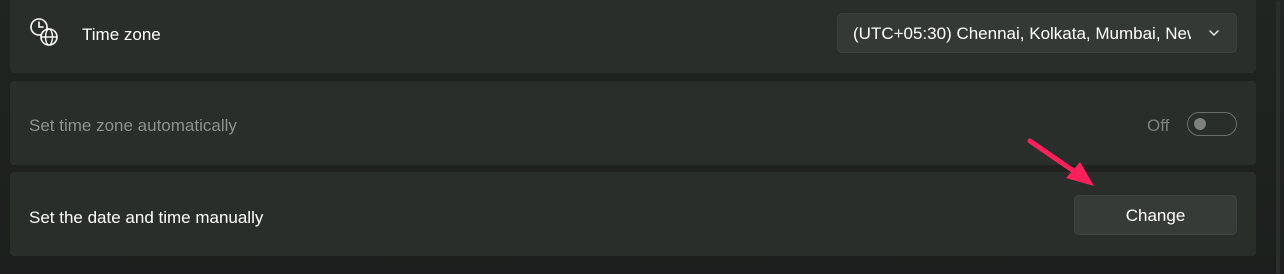  Describe the element at coordinates (1200, 124) in the screenshot. I see `toggle-knob` at that location.